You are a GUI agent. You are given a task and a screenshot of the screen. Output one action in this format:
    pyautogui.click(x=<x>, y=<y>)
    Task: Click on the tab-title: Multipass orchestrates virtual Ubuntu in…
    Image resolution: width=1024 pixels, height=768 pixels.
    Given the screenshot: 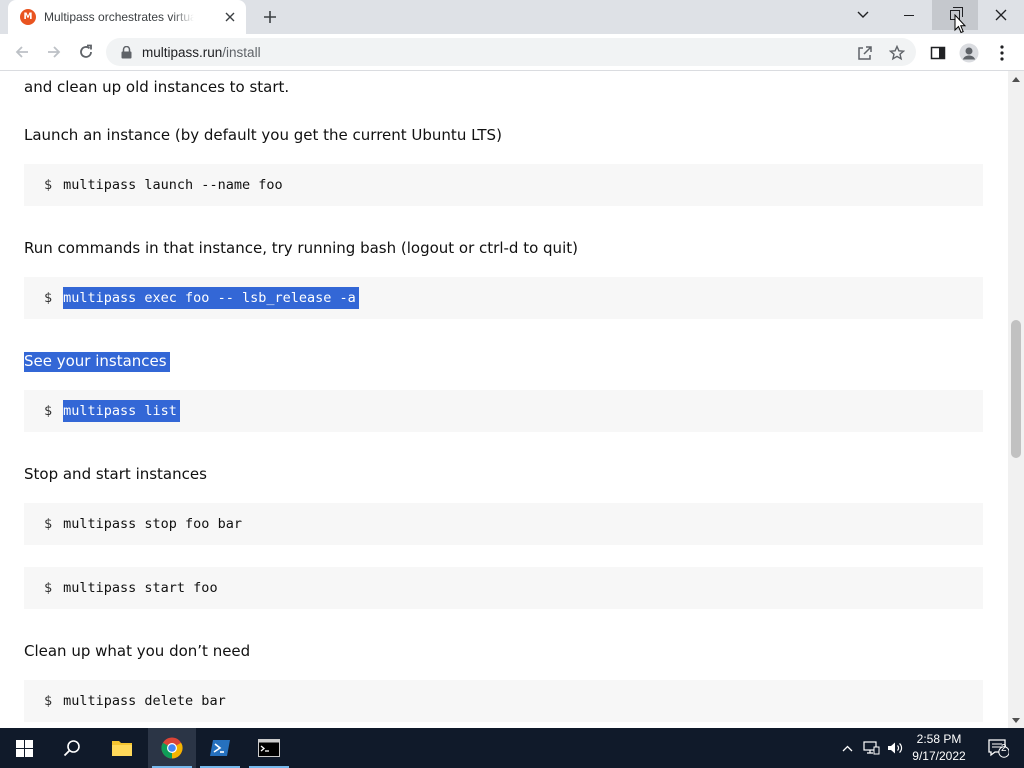 What is the action you would take?
    pyautogui.click(x=119, y=17)
    